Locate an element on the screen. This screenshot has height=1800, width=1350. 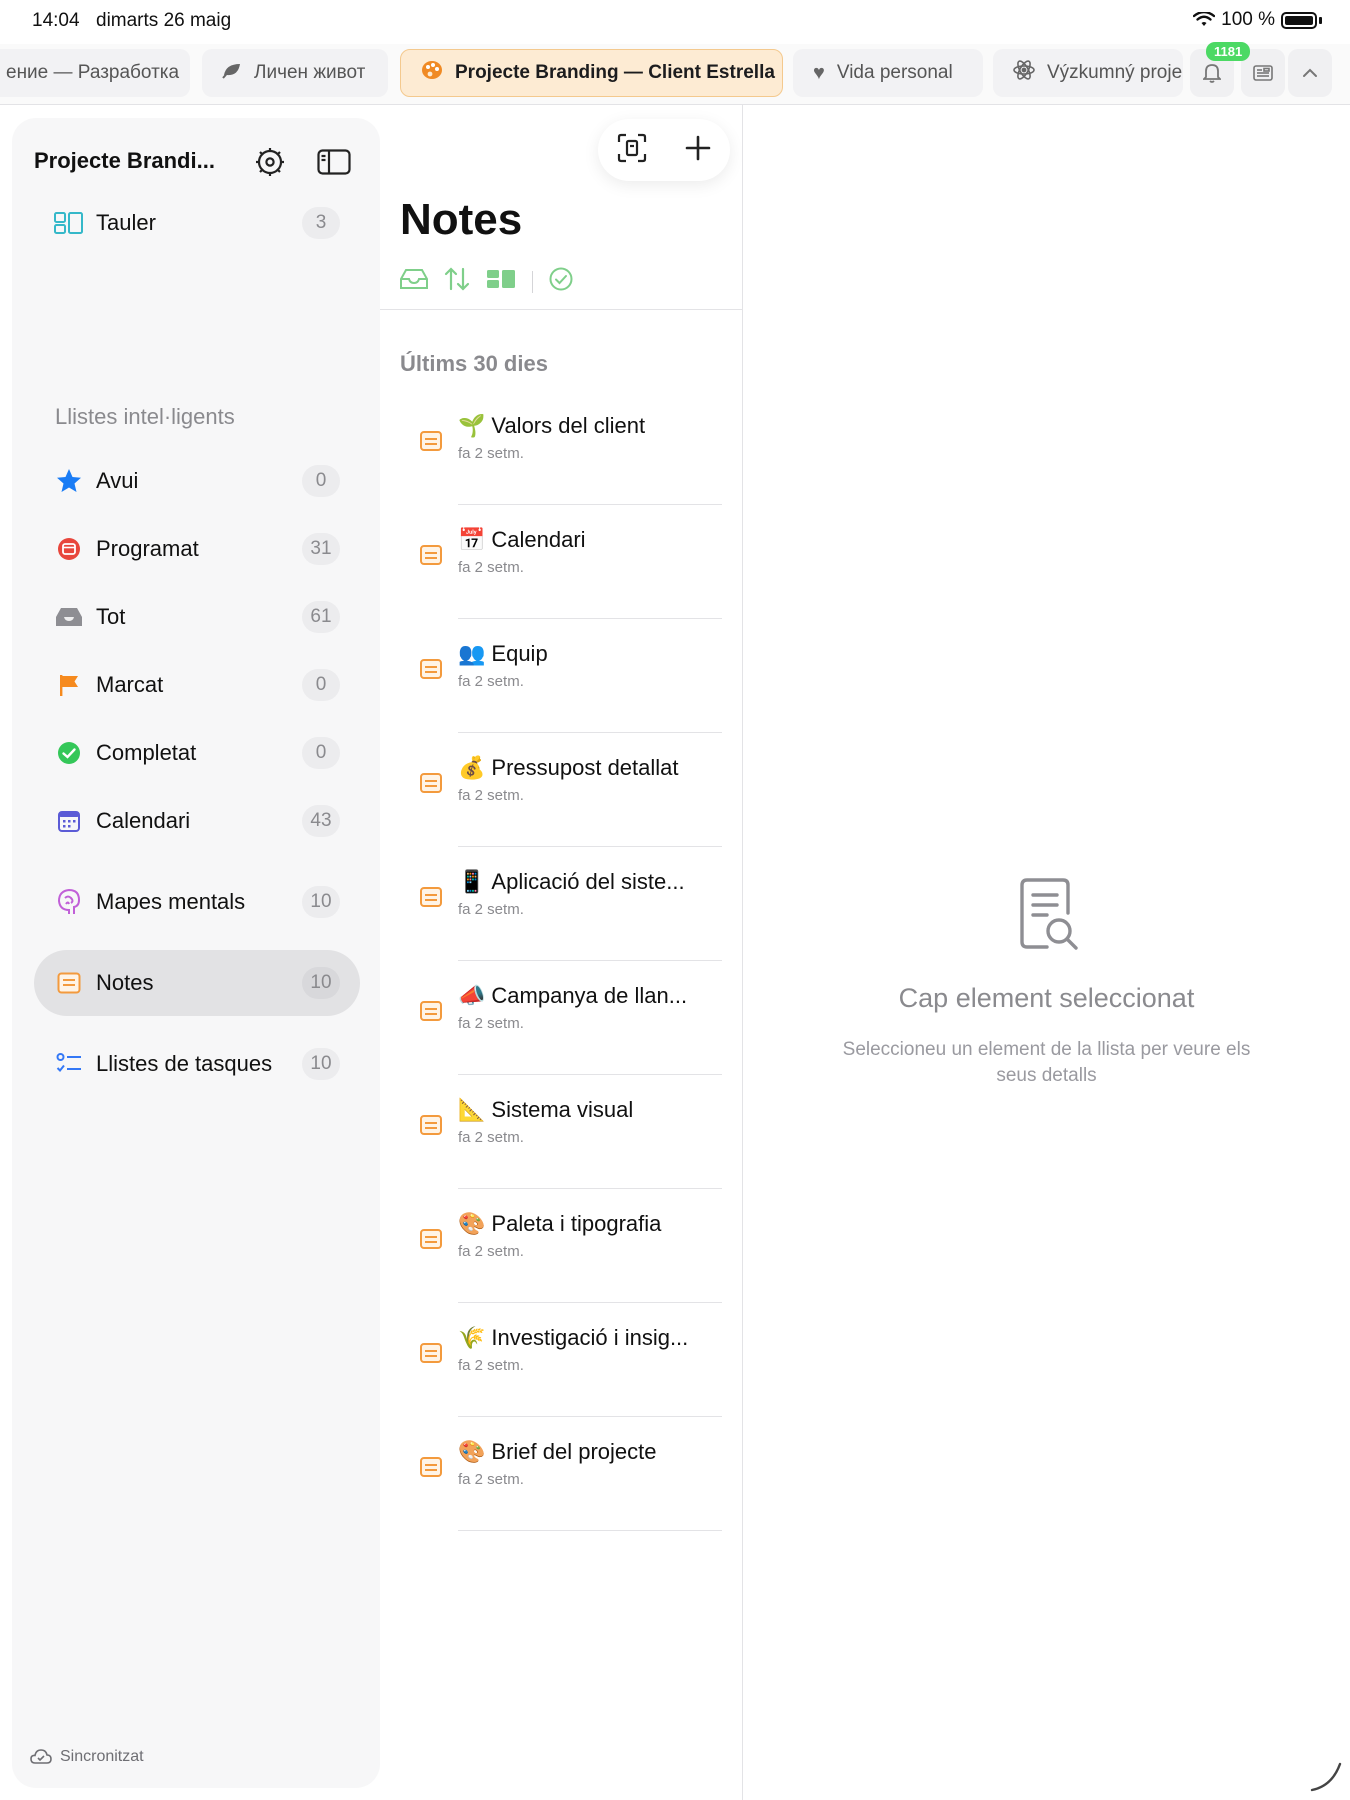
status-right: 100 % is located at coordinates (1257, 20).